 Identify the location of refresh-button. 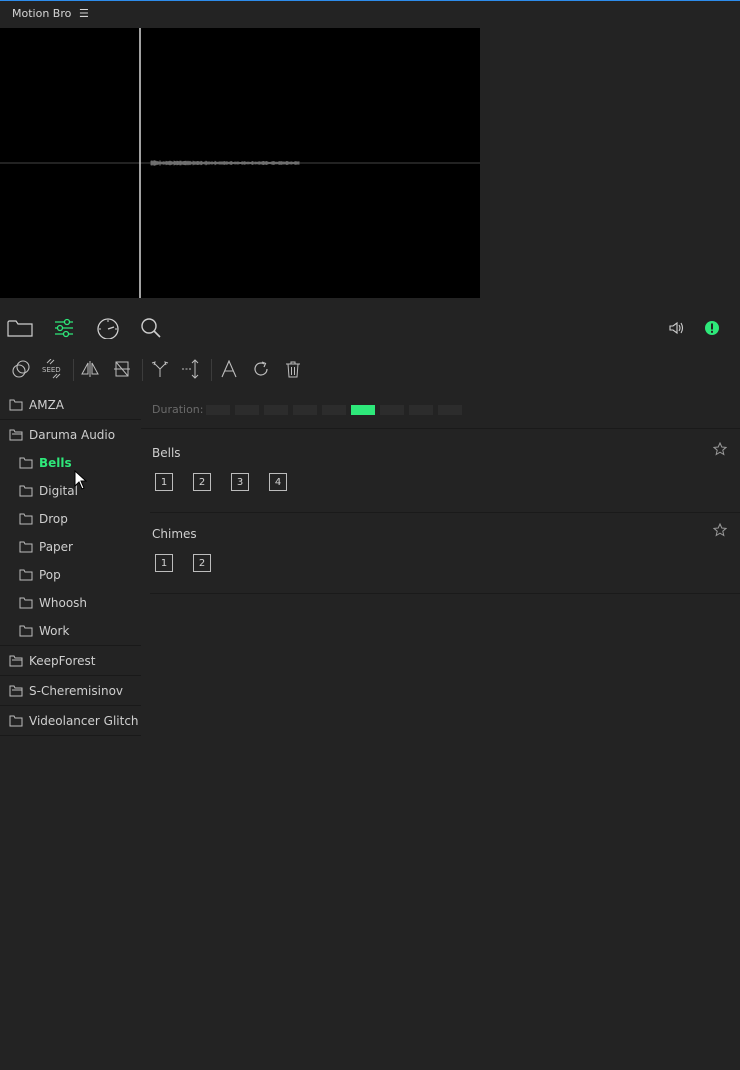
(261, 369).